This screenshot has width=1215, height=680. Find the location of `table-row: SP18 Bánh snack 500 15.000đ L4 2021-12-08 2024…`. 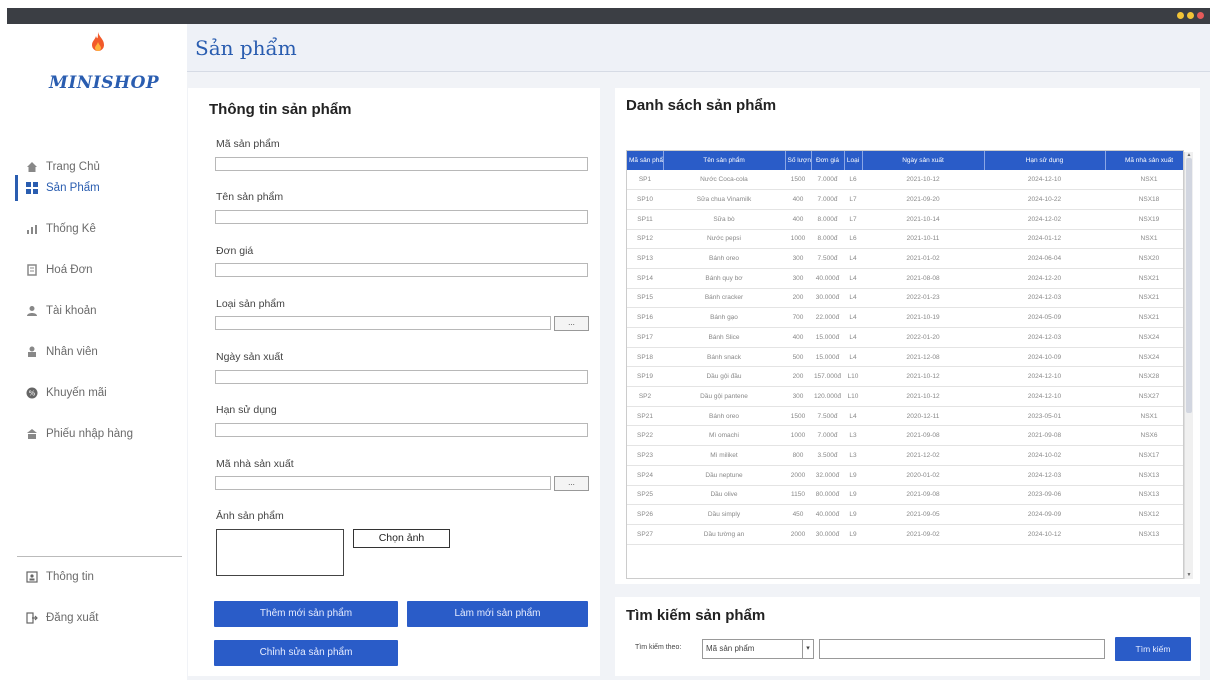

table-row: SP18 Bánh snack 500 15.000đ L4 2021-12-08 2024… is located at coordinates (905, 357).